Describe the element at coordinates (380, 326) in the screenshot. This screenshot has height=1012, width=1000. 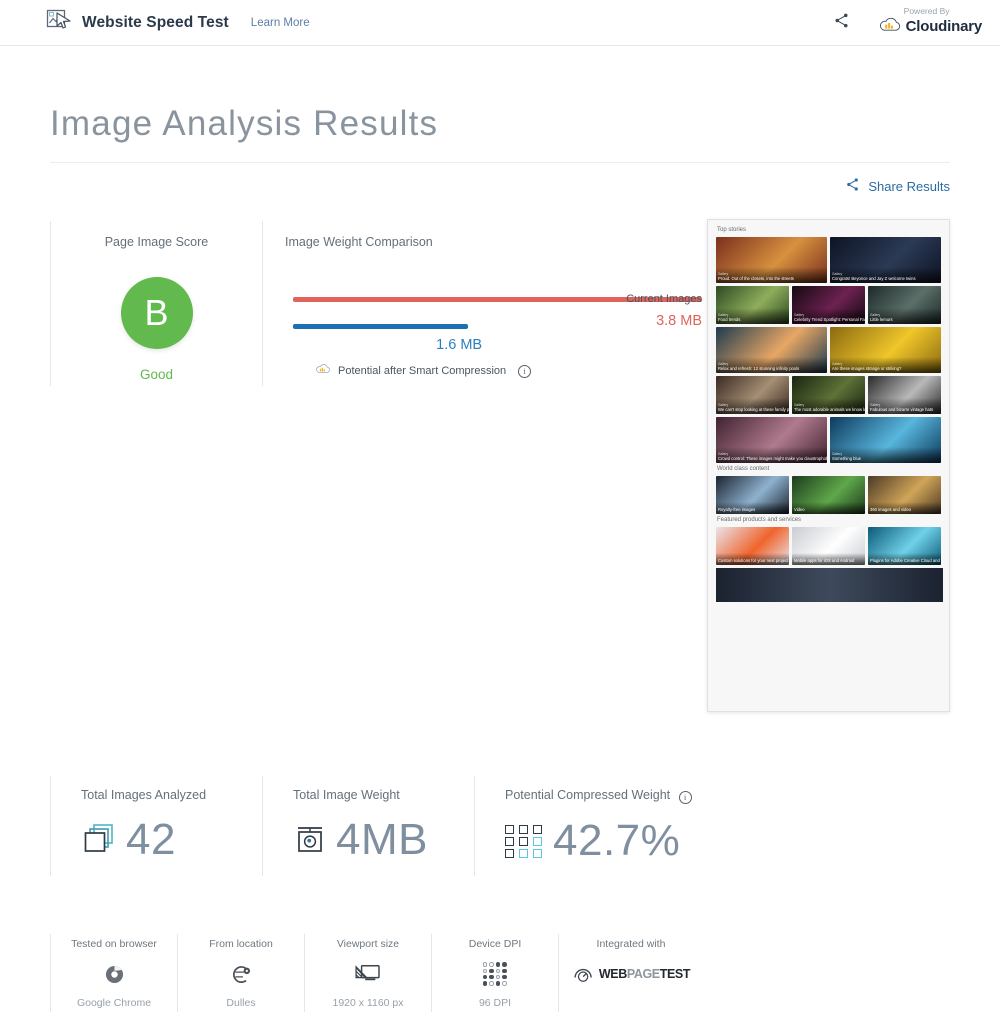
I see `potential-compressed-bar` at that location.